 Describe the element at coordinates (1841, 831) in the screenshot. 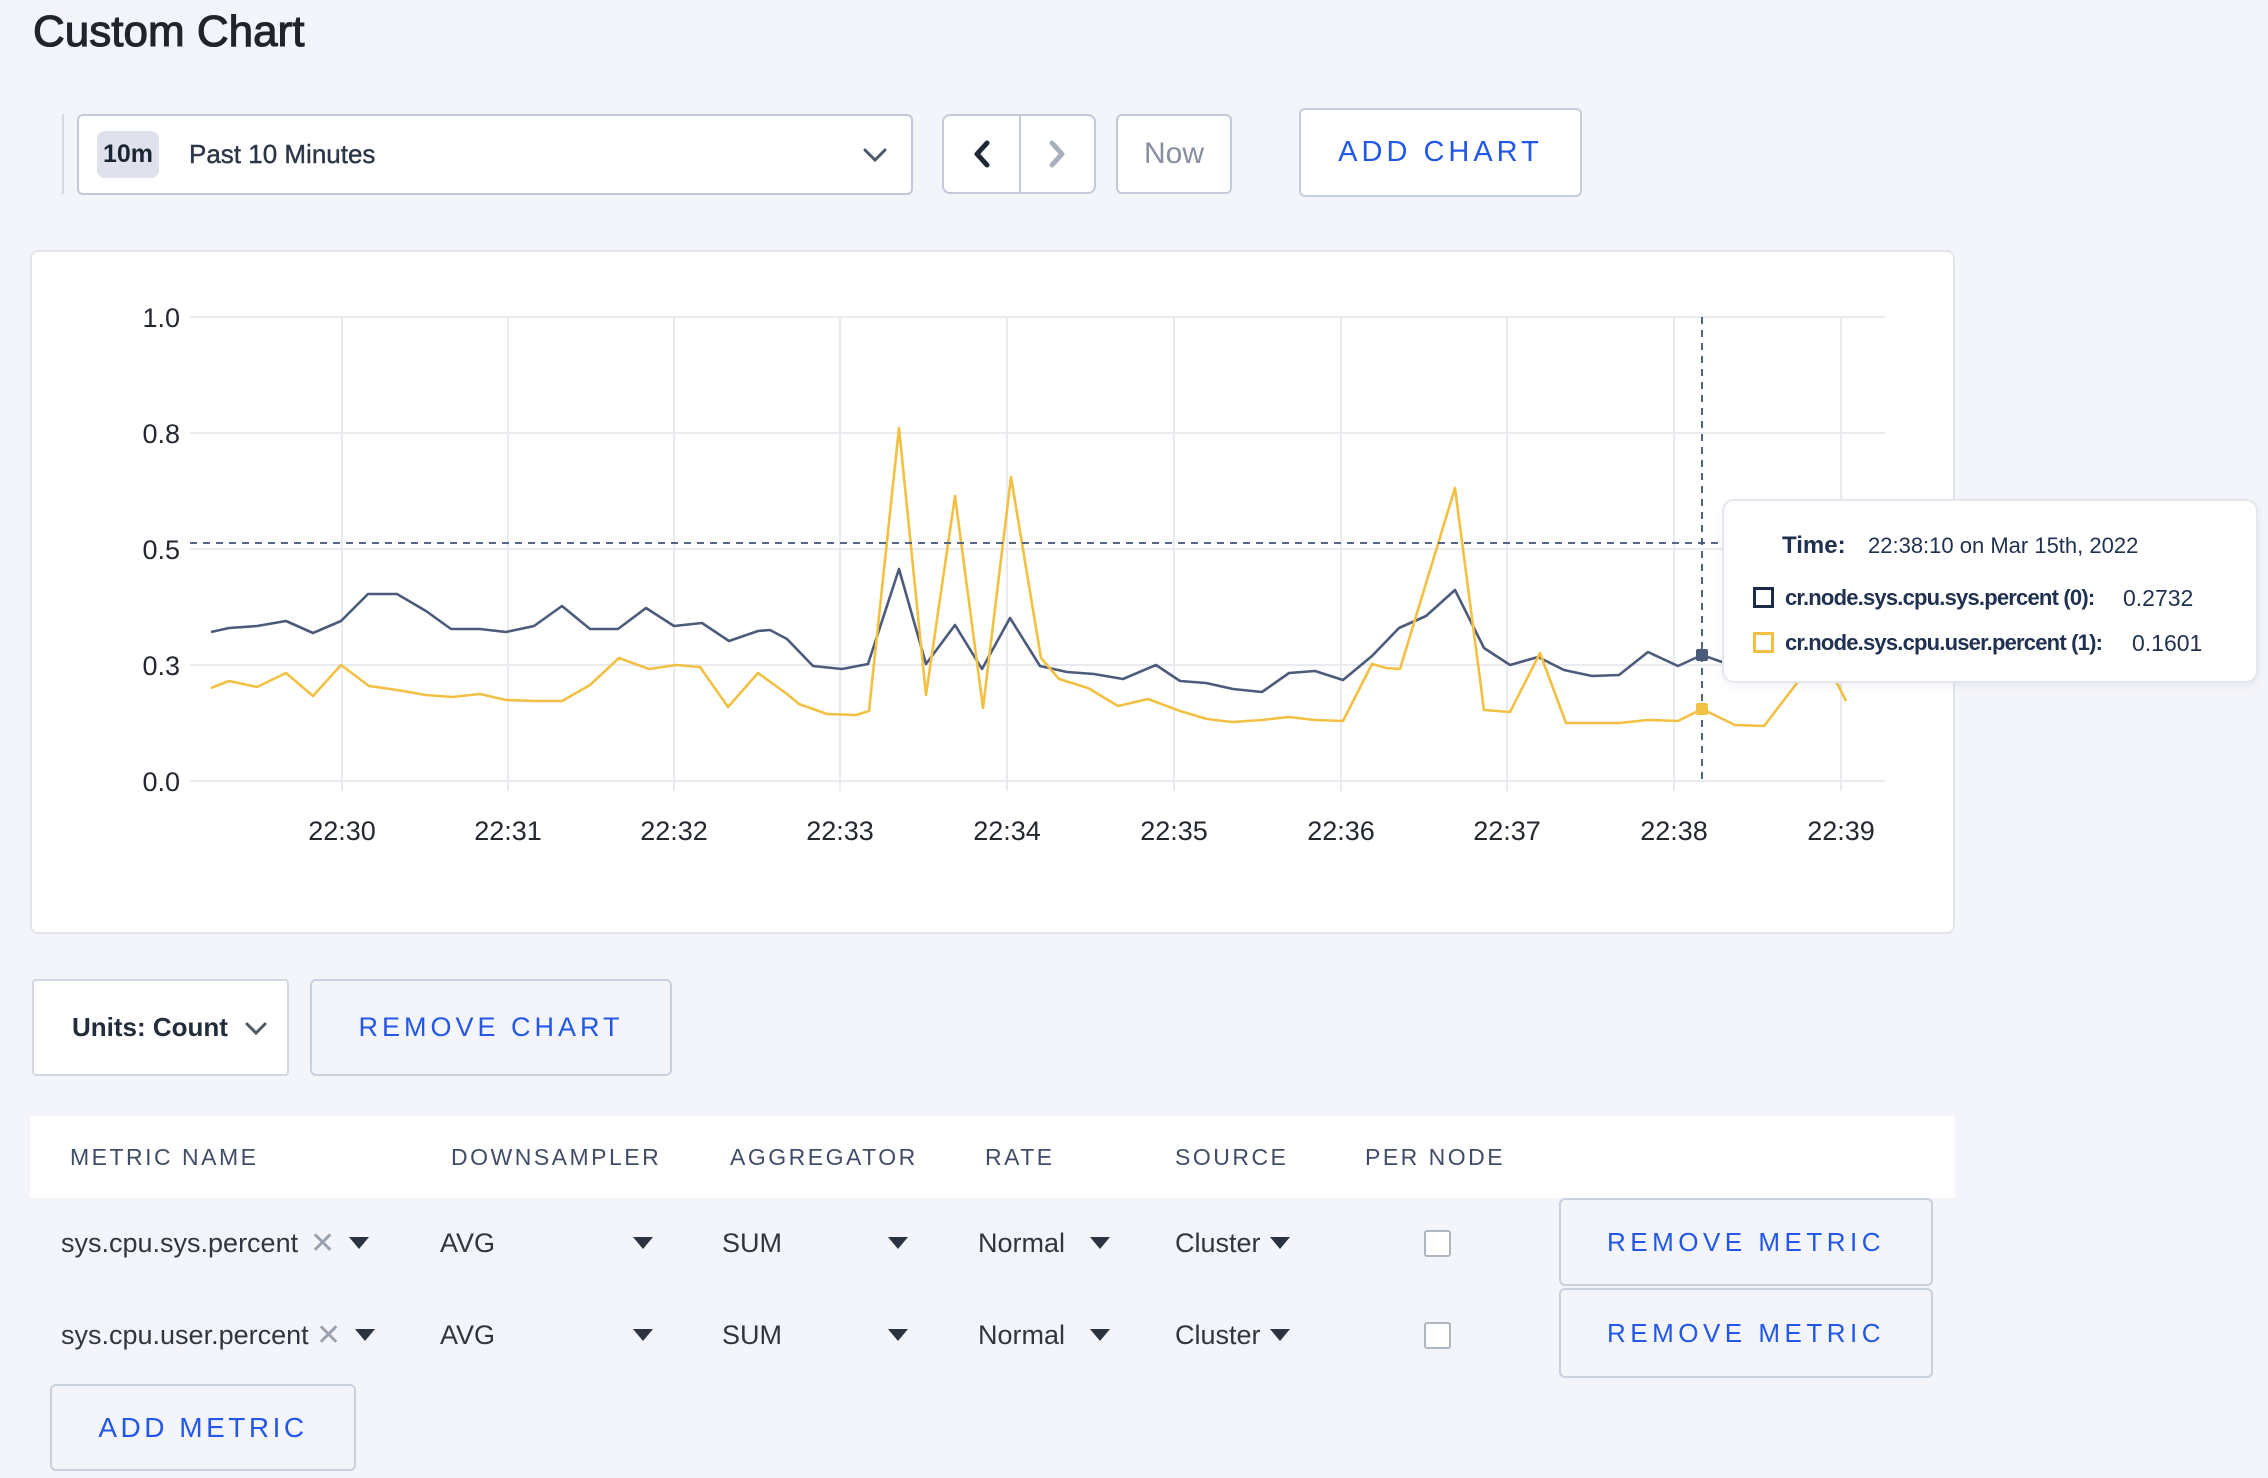

I see `svg-text: 22:39` at that location.